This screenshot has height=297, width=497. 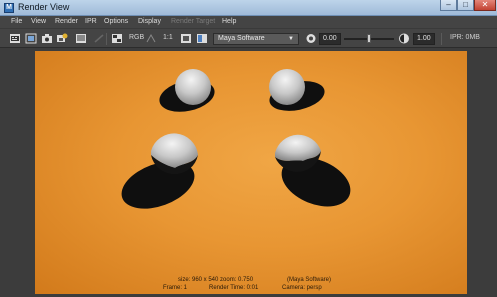 What do you see at coordinates (81, 38) in the screenshot?
I see `keep-image-icon` at bounding box center [81, 38].